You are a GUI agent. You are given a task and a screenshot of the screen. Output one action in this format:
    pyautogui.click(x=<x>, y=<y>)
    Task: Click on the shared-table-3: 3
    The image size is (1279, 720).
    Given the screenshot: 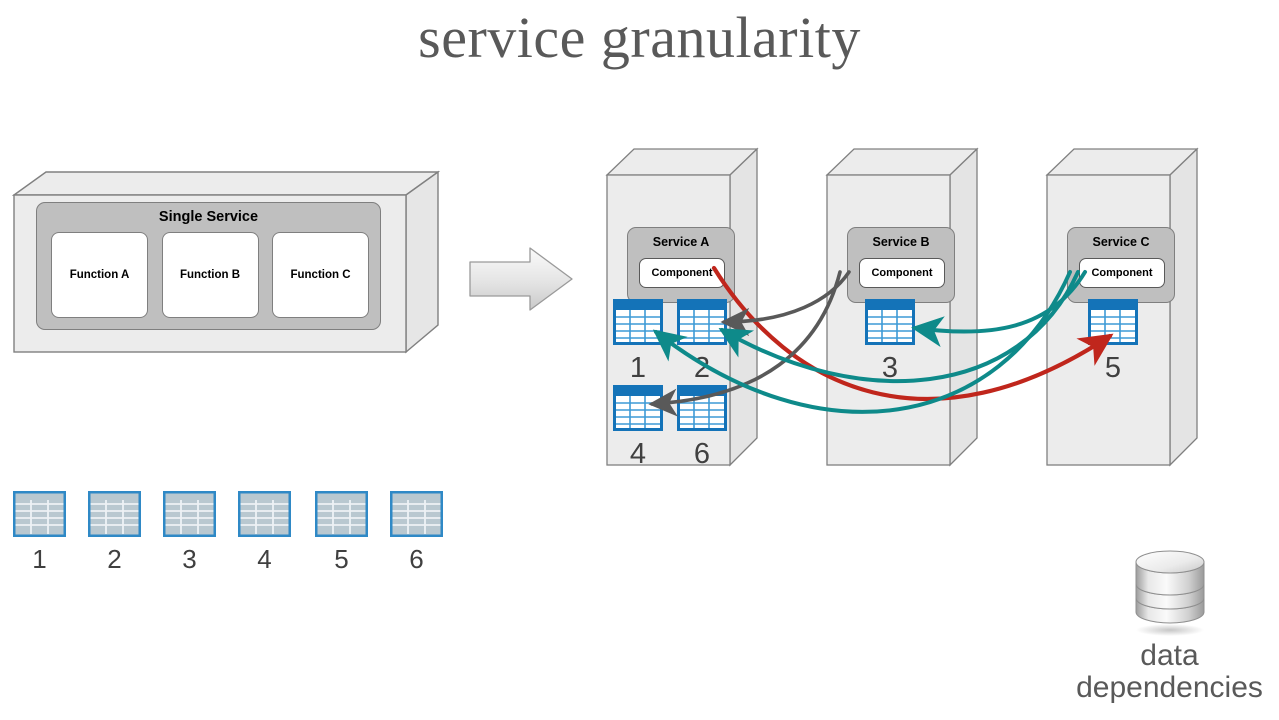 What is the action you would take?
    pyautogui.click(x=189, y=531)
    